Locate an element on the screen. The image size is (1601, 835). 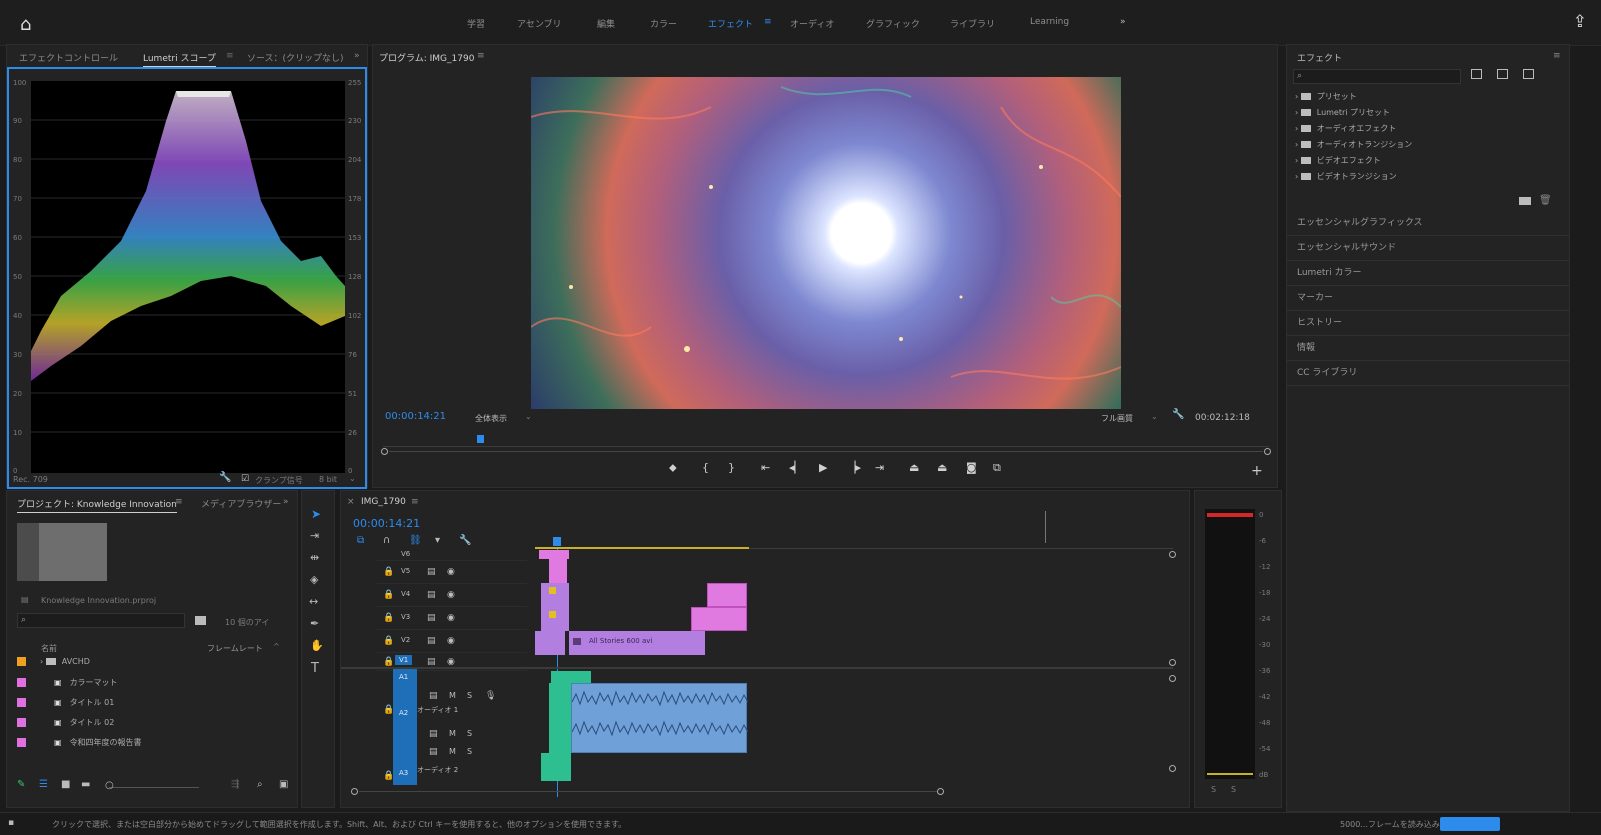
compare-view-icon: ⧉ is located at coordinates (997, 468).